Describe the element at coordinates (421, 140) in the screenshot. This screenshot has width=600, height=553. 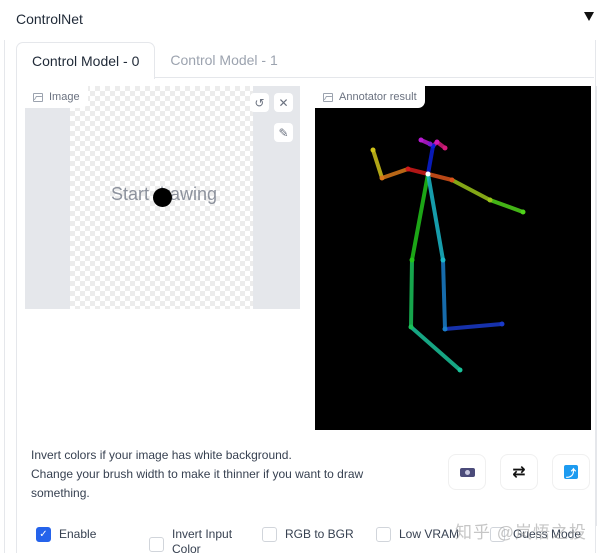
I see `pose-keypoint-r_ear` at that location.